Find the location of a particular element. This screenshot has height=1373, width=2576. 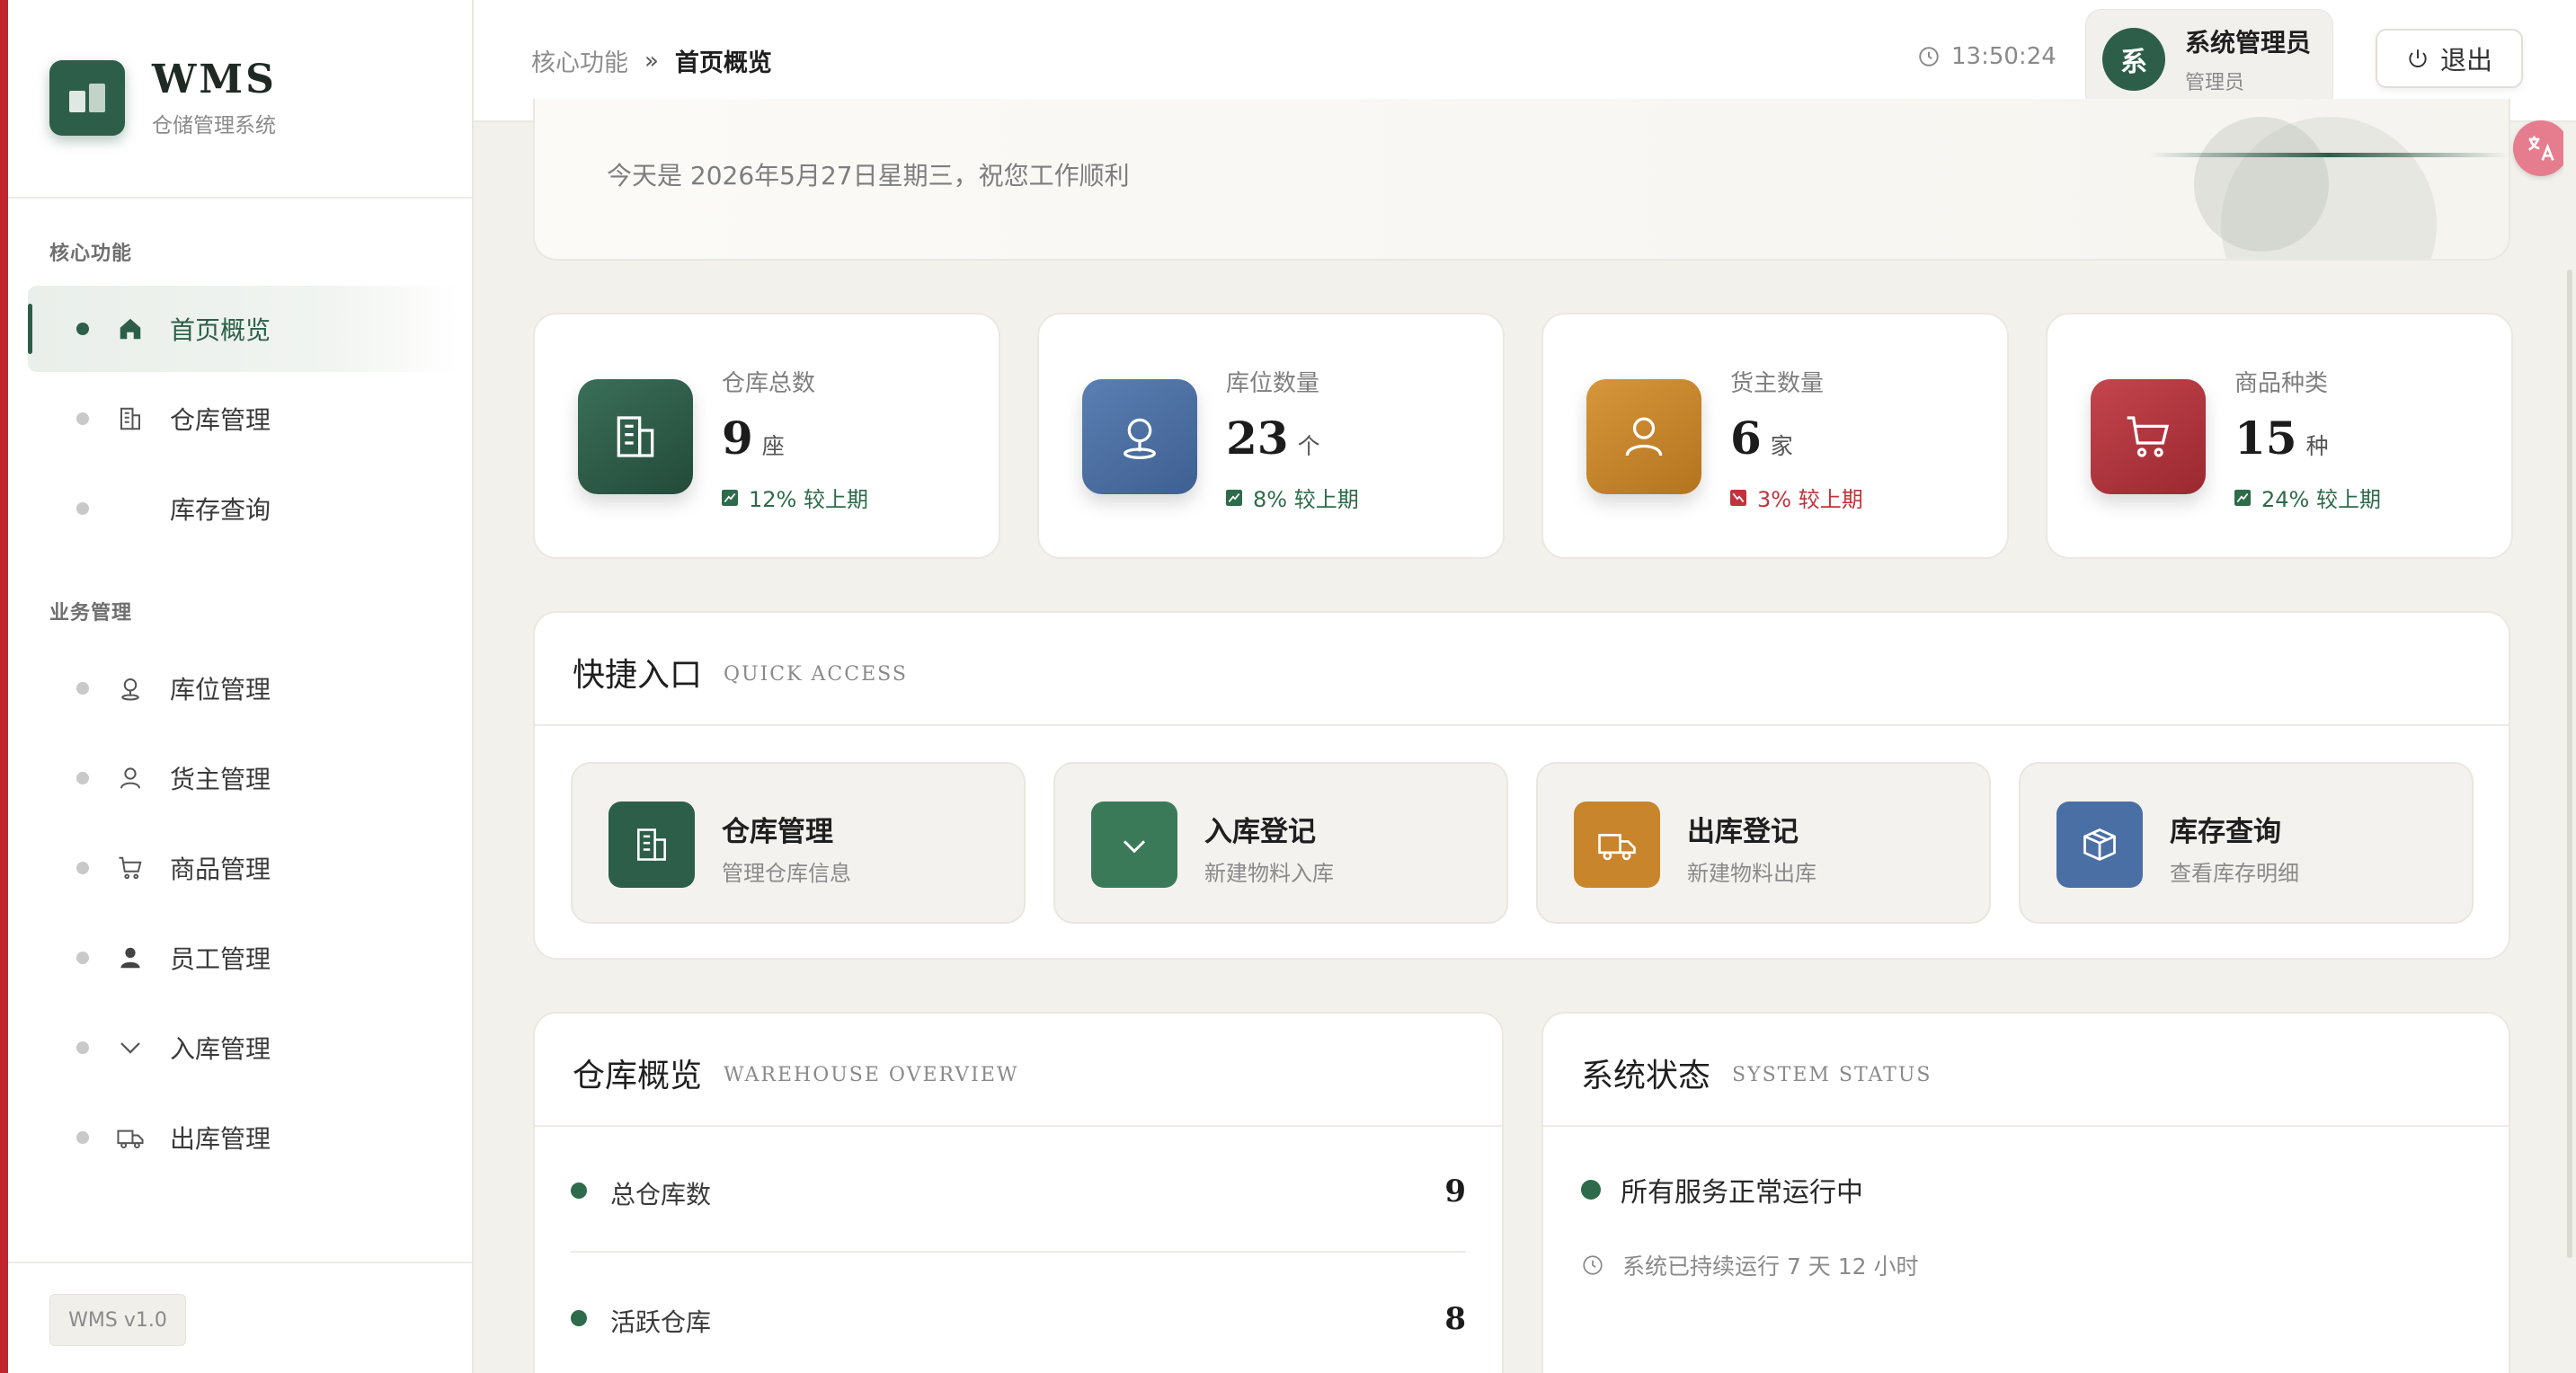

stat-label: 库位数量 is located at coordinates (1273, 383).